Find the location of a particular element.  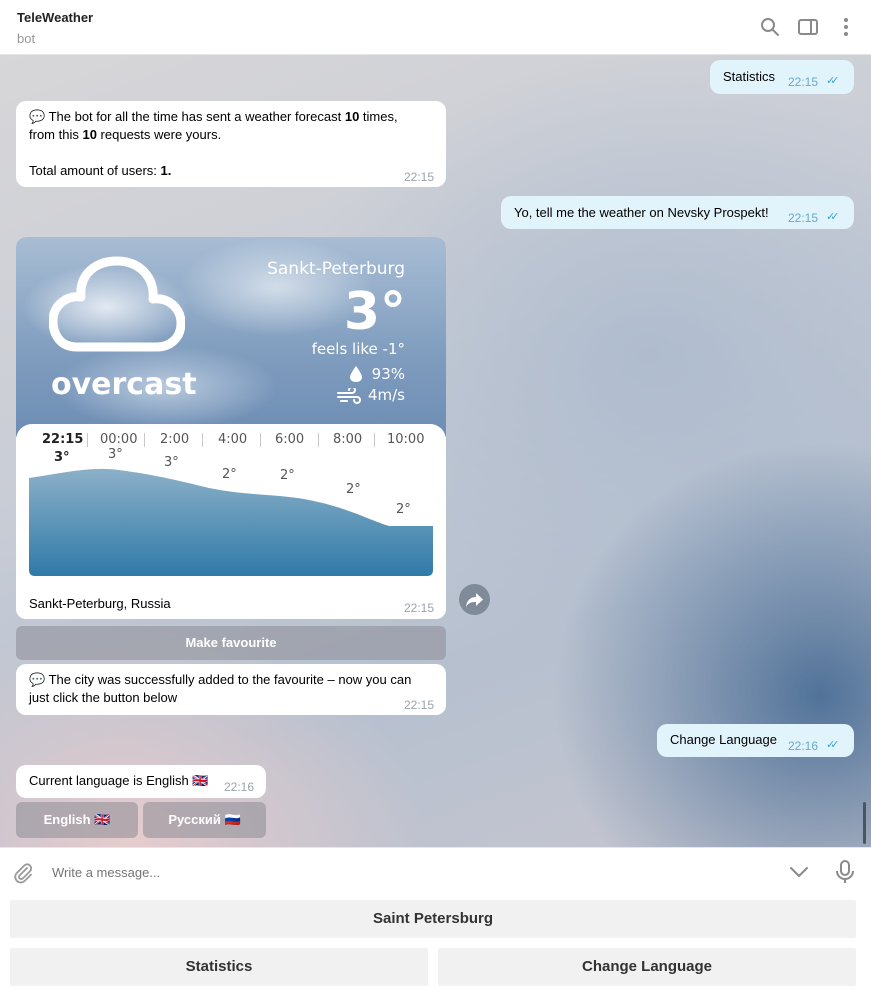

share-button is located at coordinates (474, 599).